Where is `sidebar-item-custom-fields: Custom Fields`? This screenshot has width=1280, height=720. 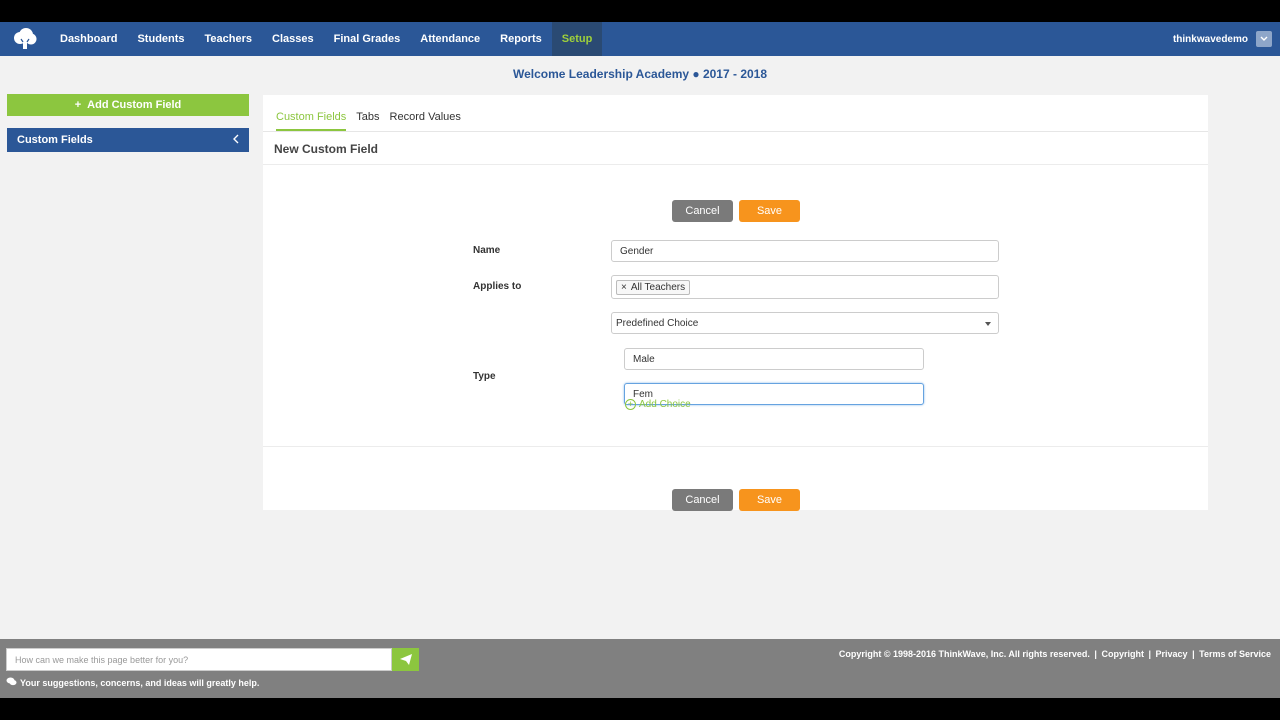
sidebar-item-custom-fields: Custom Fields is located at coordinates (128, 140).